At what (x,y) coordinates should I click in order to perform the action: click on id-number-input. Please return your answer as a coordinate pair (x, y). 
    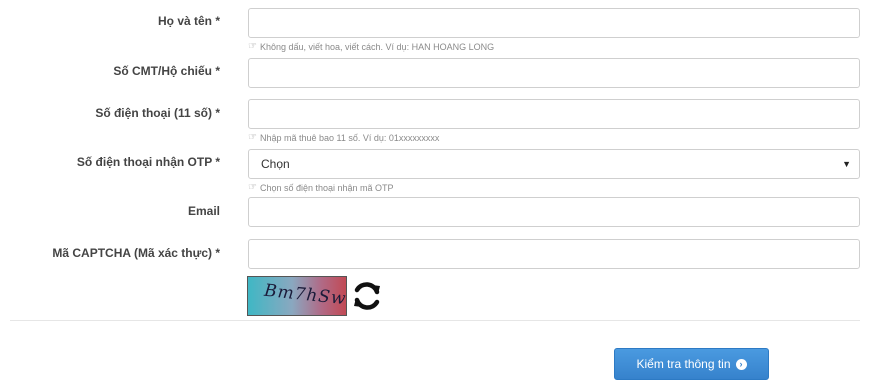
    Looking at the image, I should click on (554, 73).